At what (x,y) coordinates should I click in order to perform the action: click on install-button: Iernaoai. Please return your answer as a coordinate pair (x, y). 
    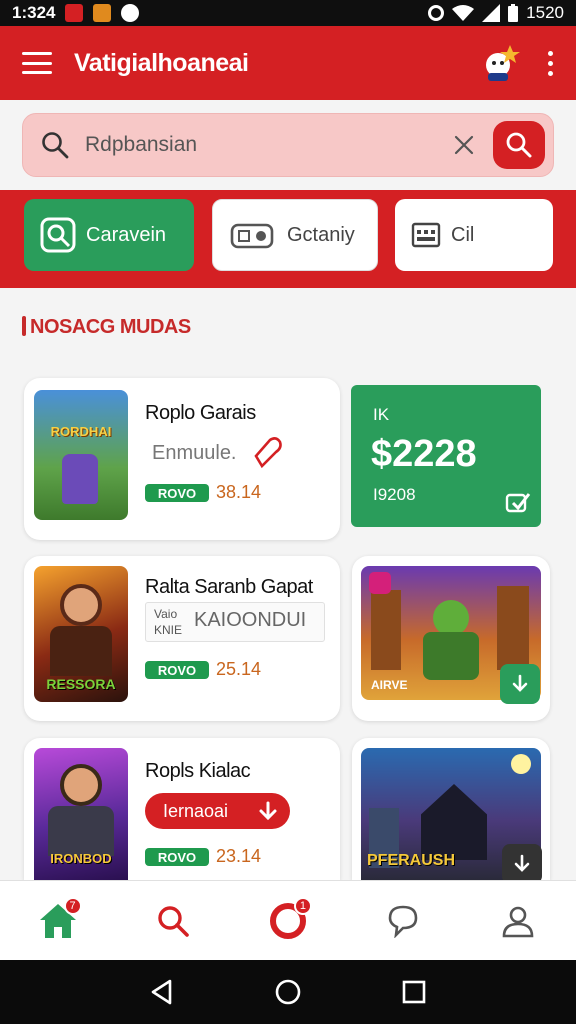
    Looking at the image, I should click on (217, 811).